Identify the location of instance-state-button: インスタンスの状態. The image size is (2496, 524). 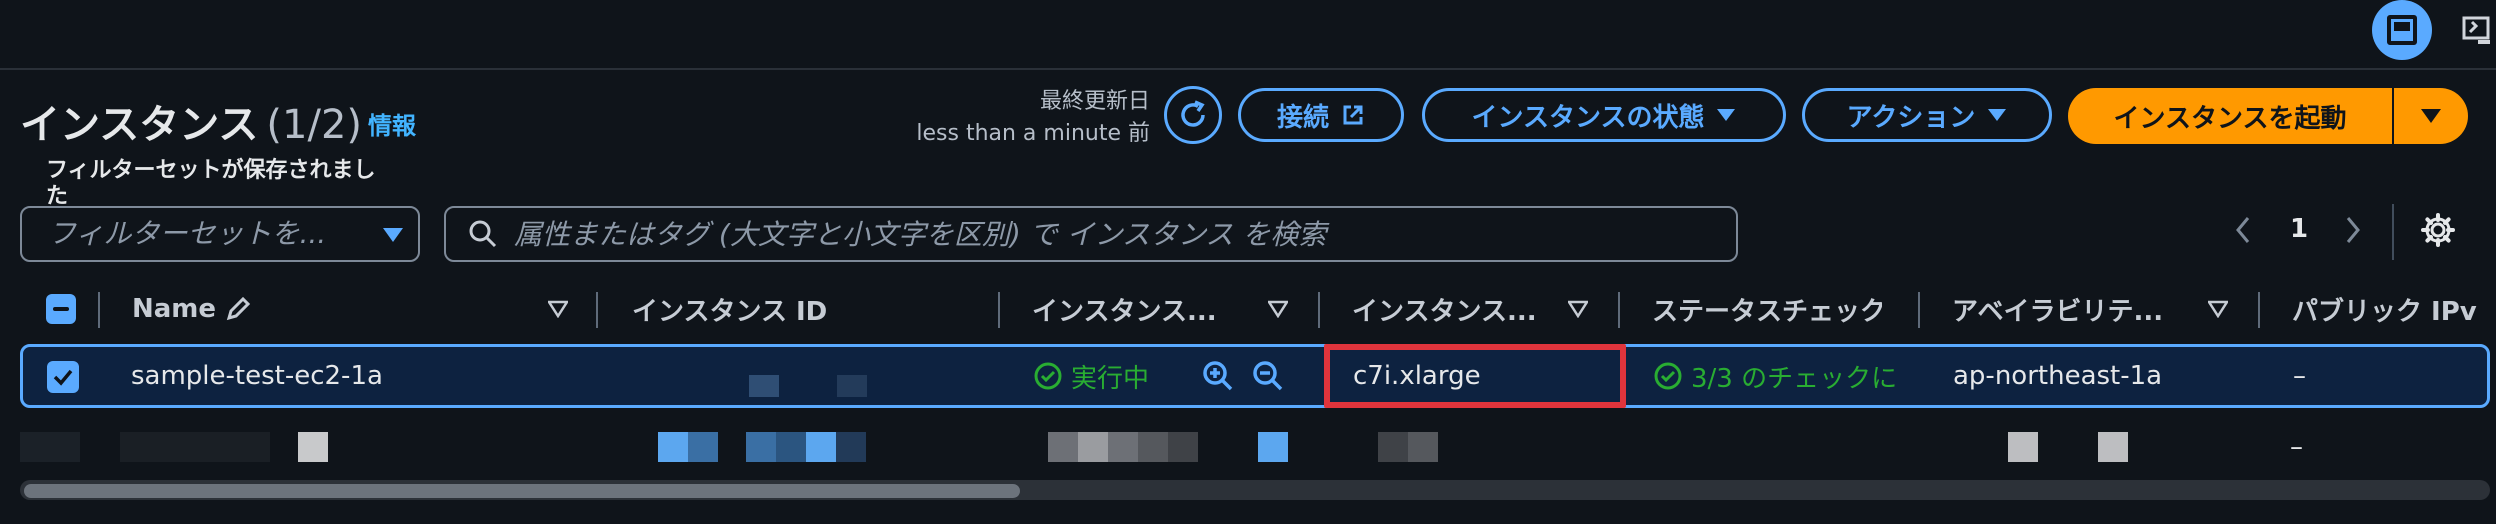
(1604, 115).